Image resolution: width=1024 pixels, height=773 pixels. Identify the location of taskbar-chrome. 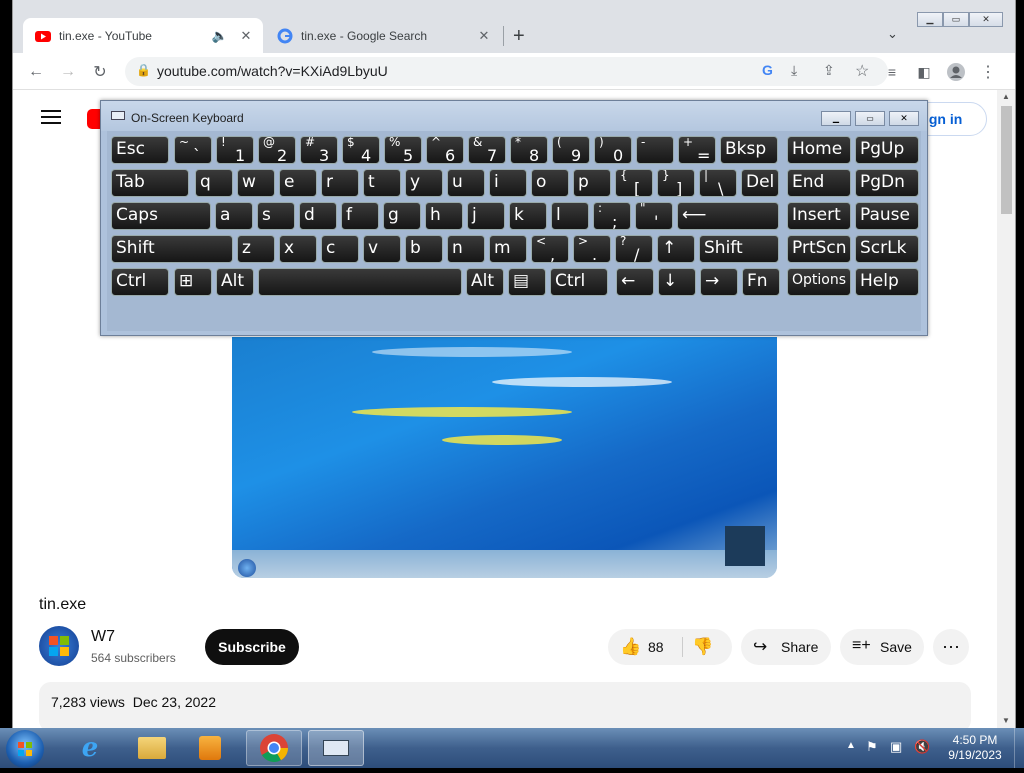
(274, 748).